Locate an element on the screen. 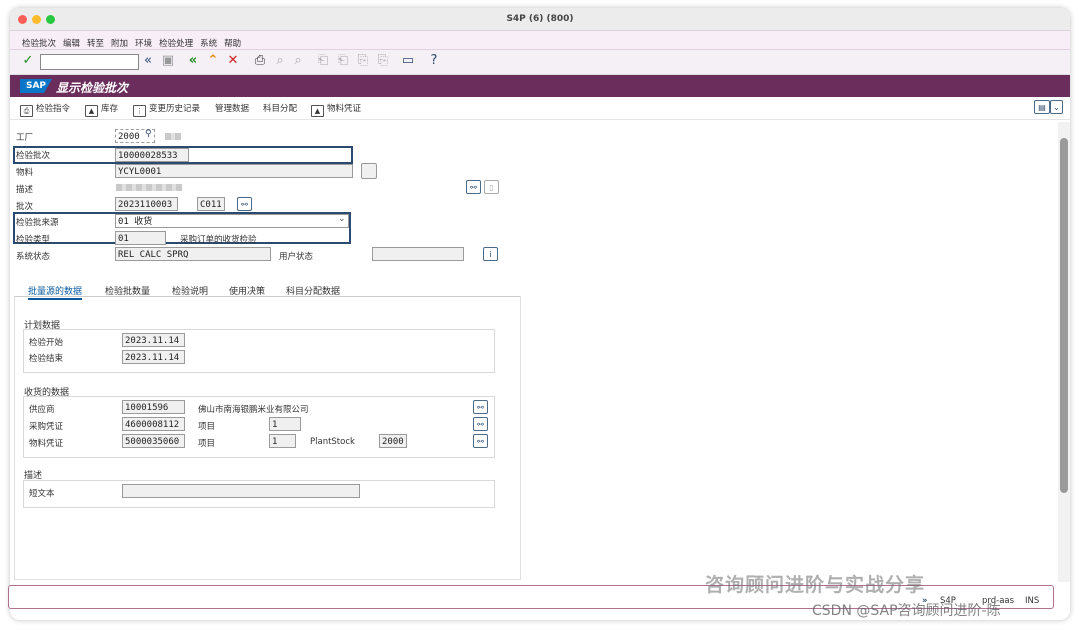 Image resolution: width=1080 pixels, height=630 pixels. po-label: 采购凭证 is located at coordinates (46, 427).